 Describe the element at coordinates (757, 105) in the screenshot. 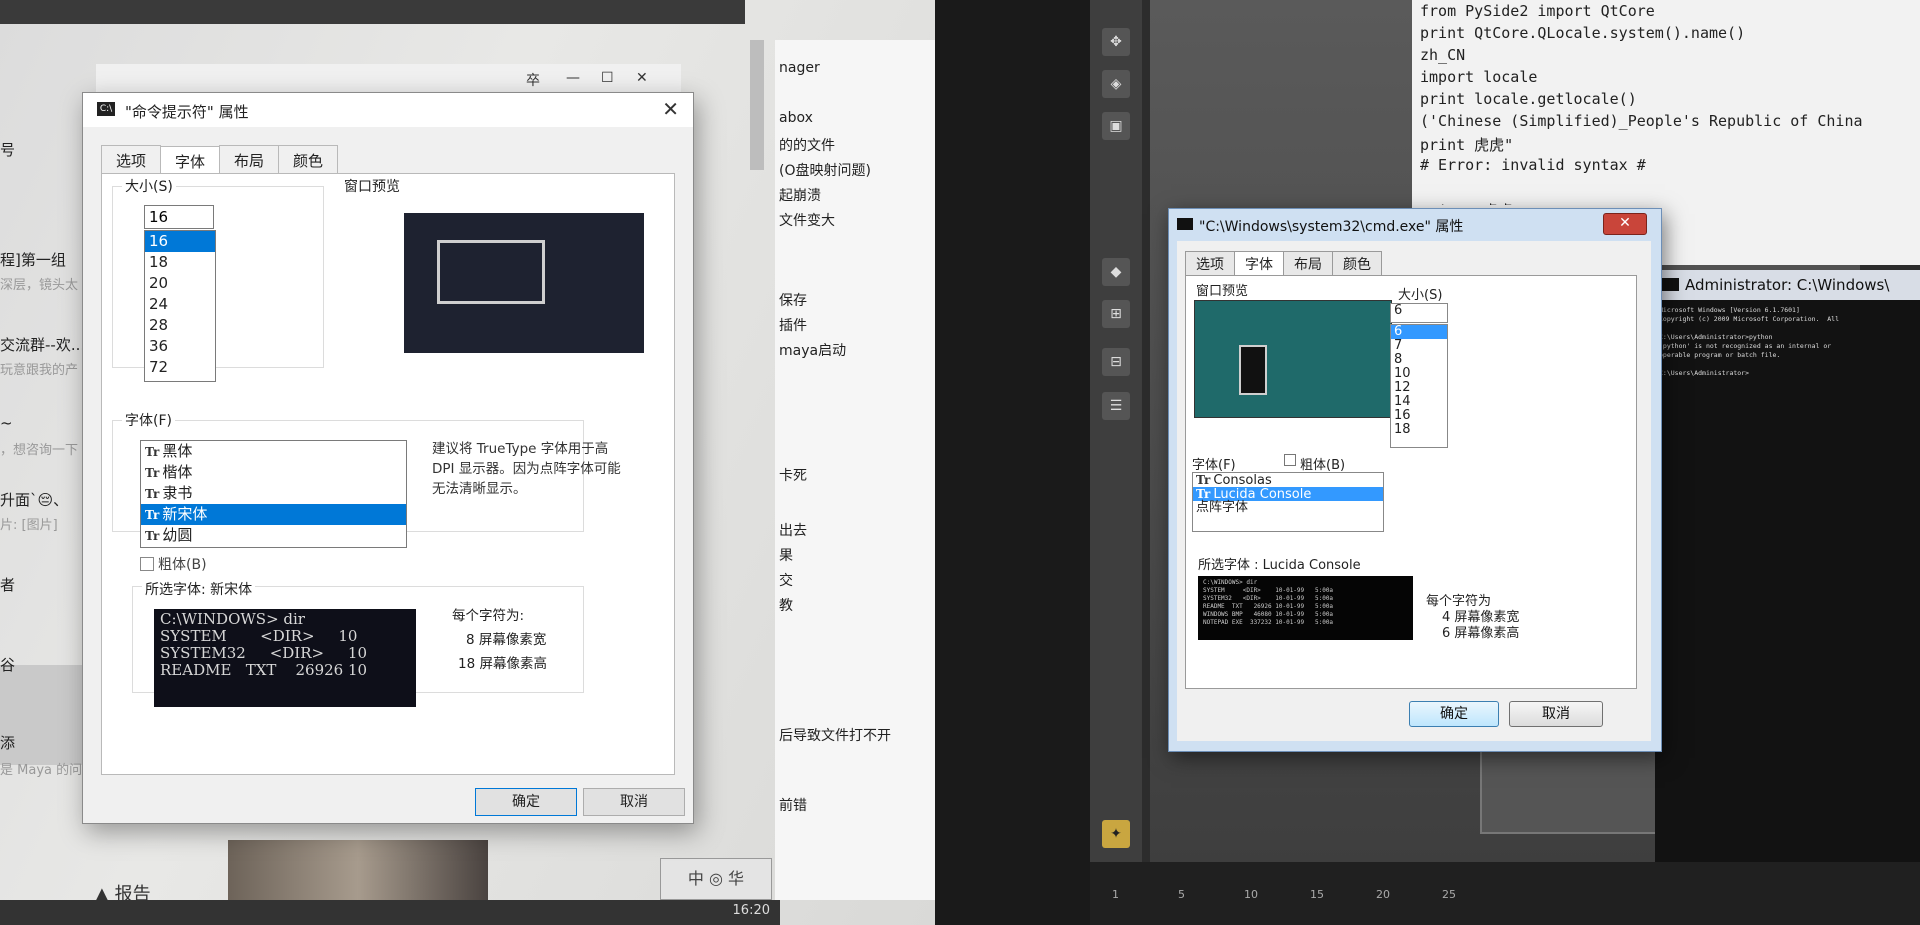

I see `scrollbar` at that location.